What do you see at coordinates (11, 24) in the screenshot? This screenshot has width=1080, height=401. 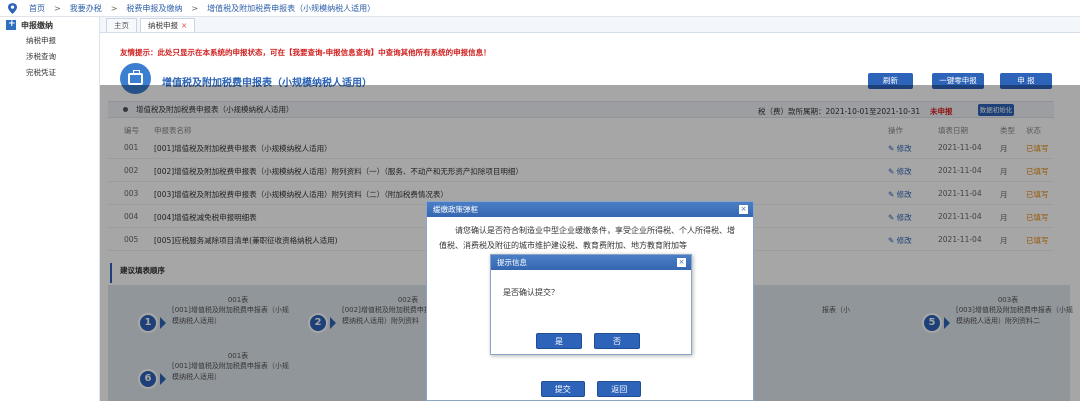 I see `expand-icon` at bounding box center [11, 24].